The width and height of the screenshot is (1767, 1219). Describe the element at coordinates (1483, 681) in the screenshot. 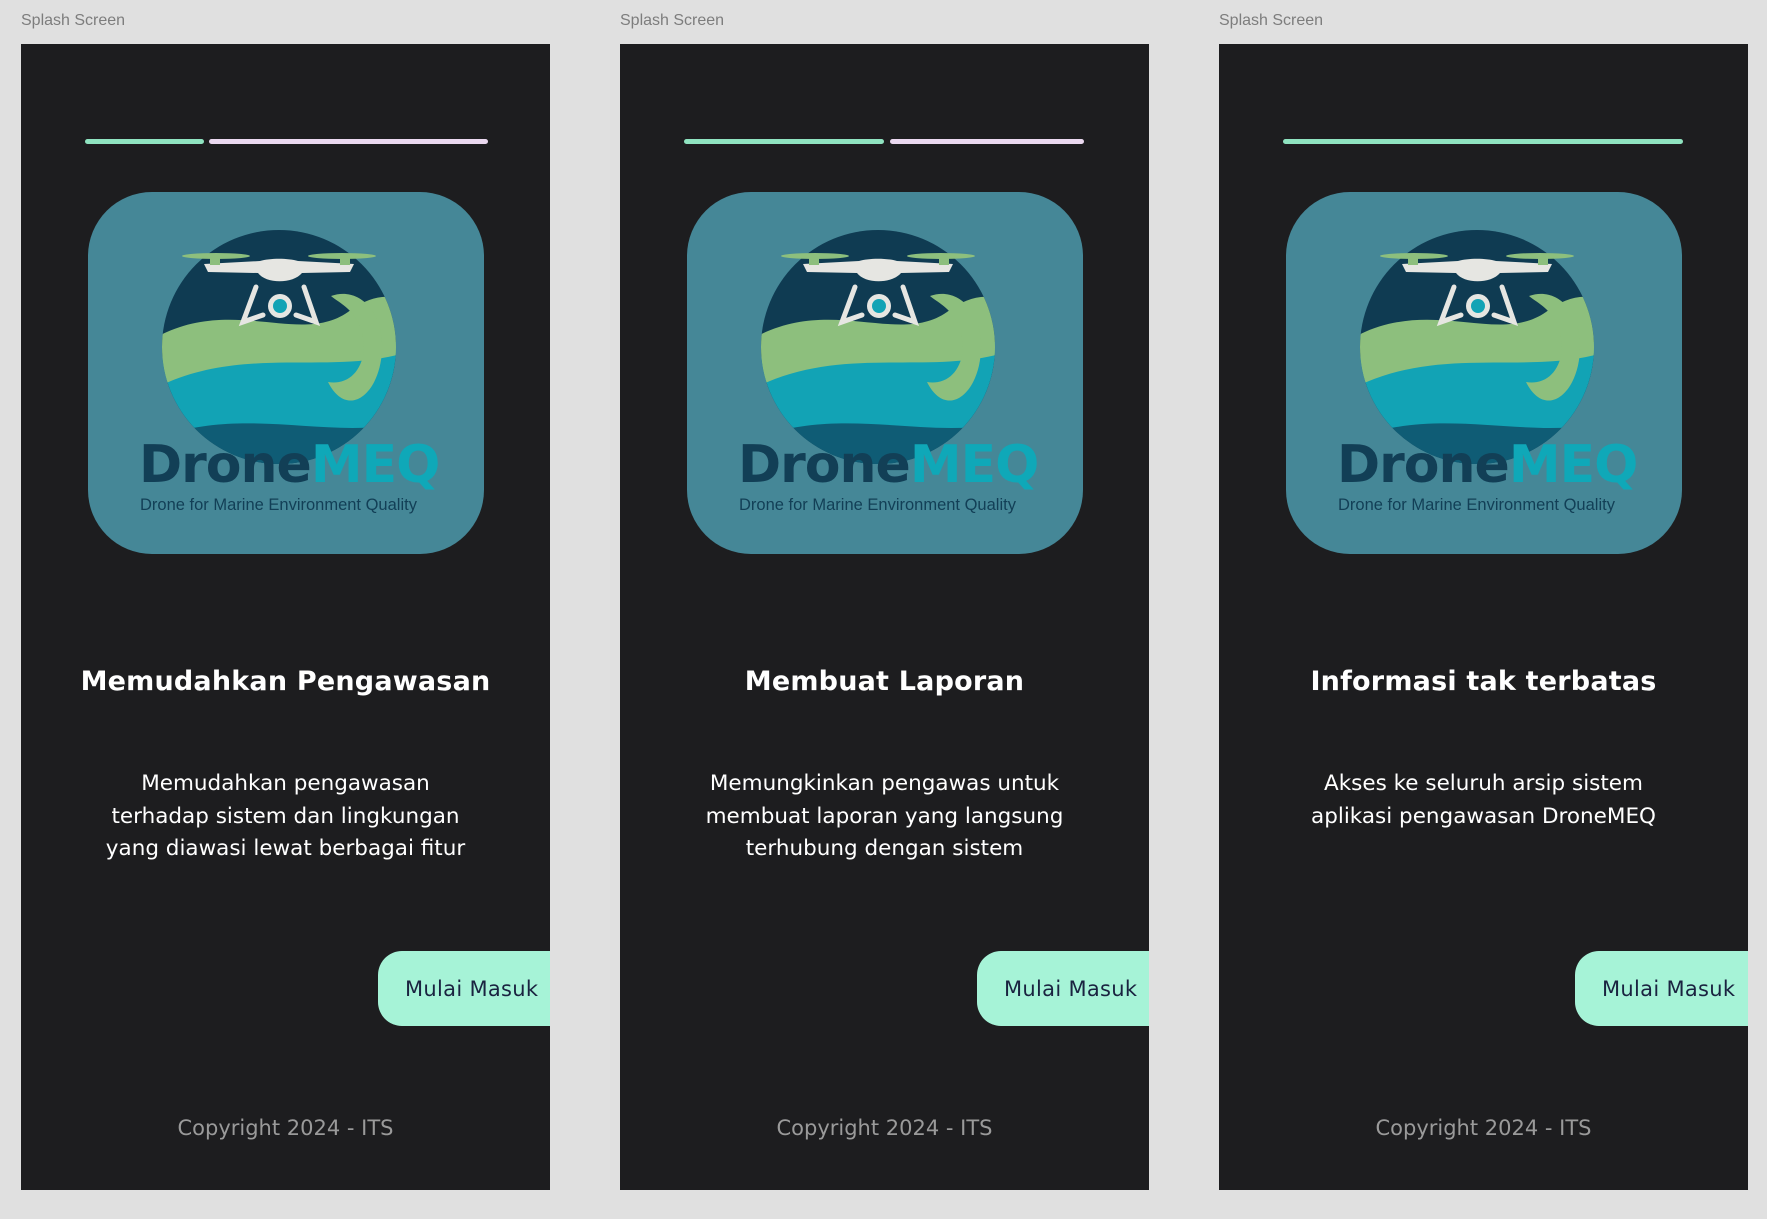

I see `screen-title: Informasi tak terbatas` at that location.